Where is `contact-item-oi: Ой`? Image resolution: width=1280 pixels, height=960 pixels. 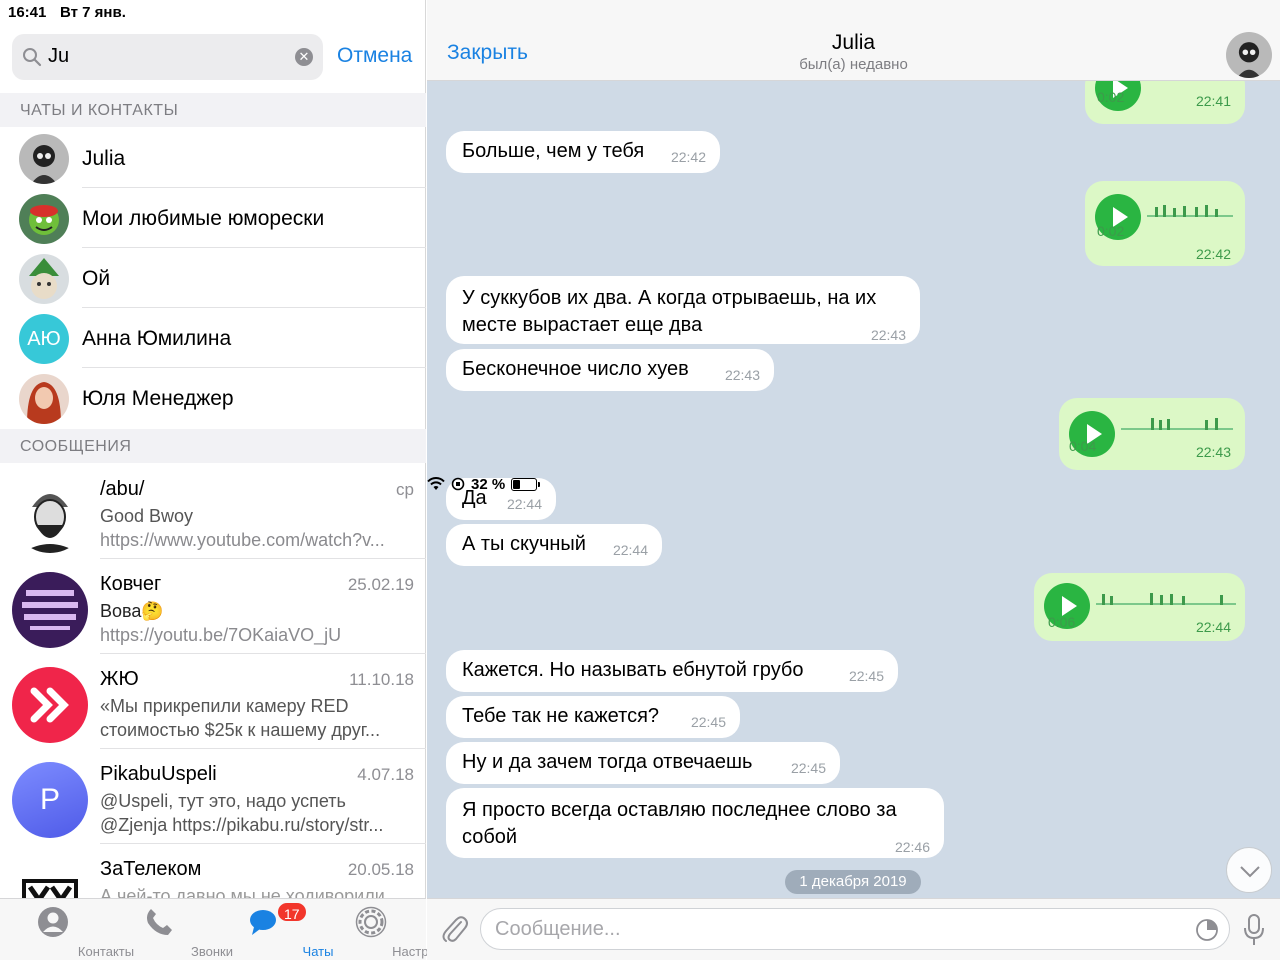 contact-item-oi: Ой is located at coordinates (213, 278).